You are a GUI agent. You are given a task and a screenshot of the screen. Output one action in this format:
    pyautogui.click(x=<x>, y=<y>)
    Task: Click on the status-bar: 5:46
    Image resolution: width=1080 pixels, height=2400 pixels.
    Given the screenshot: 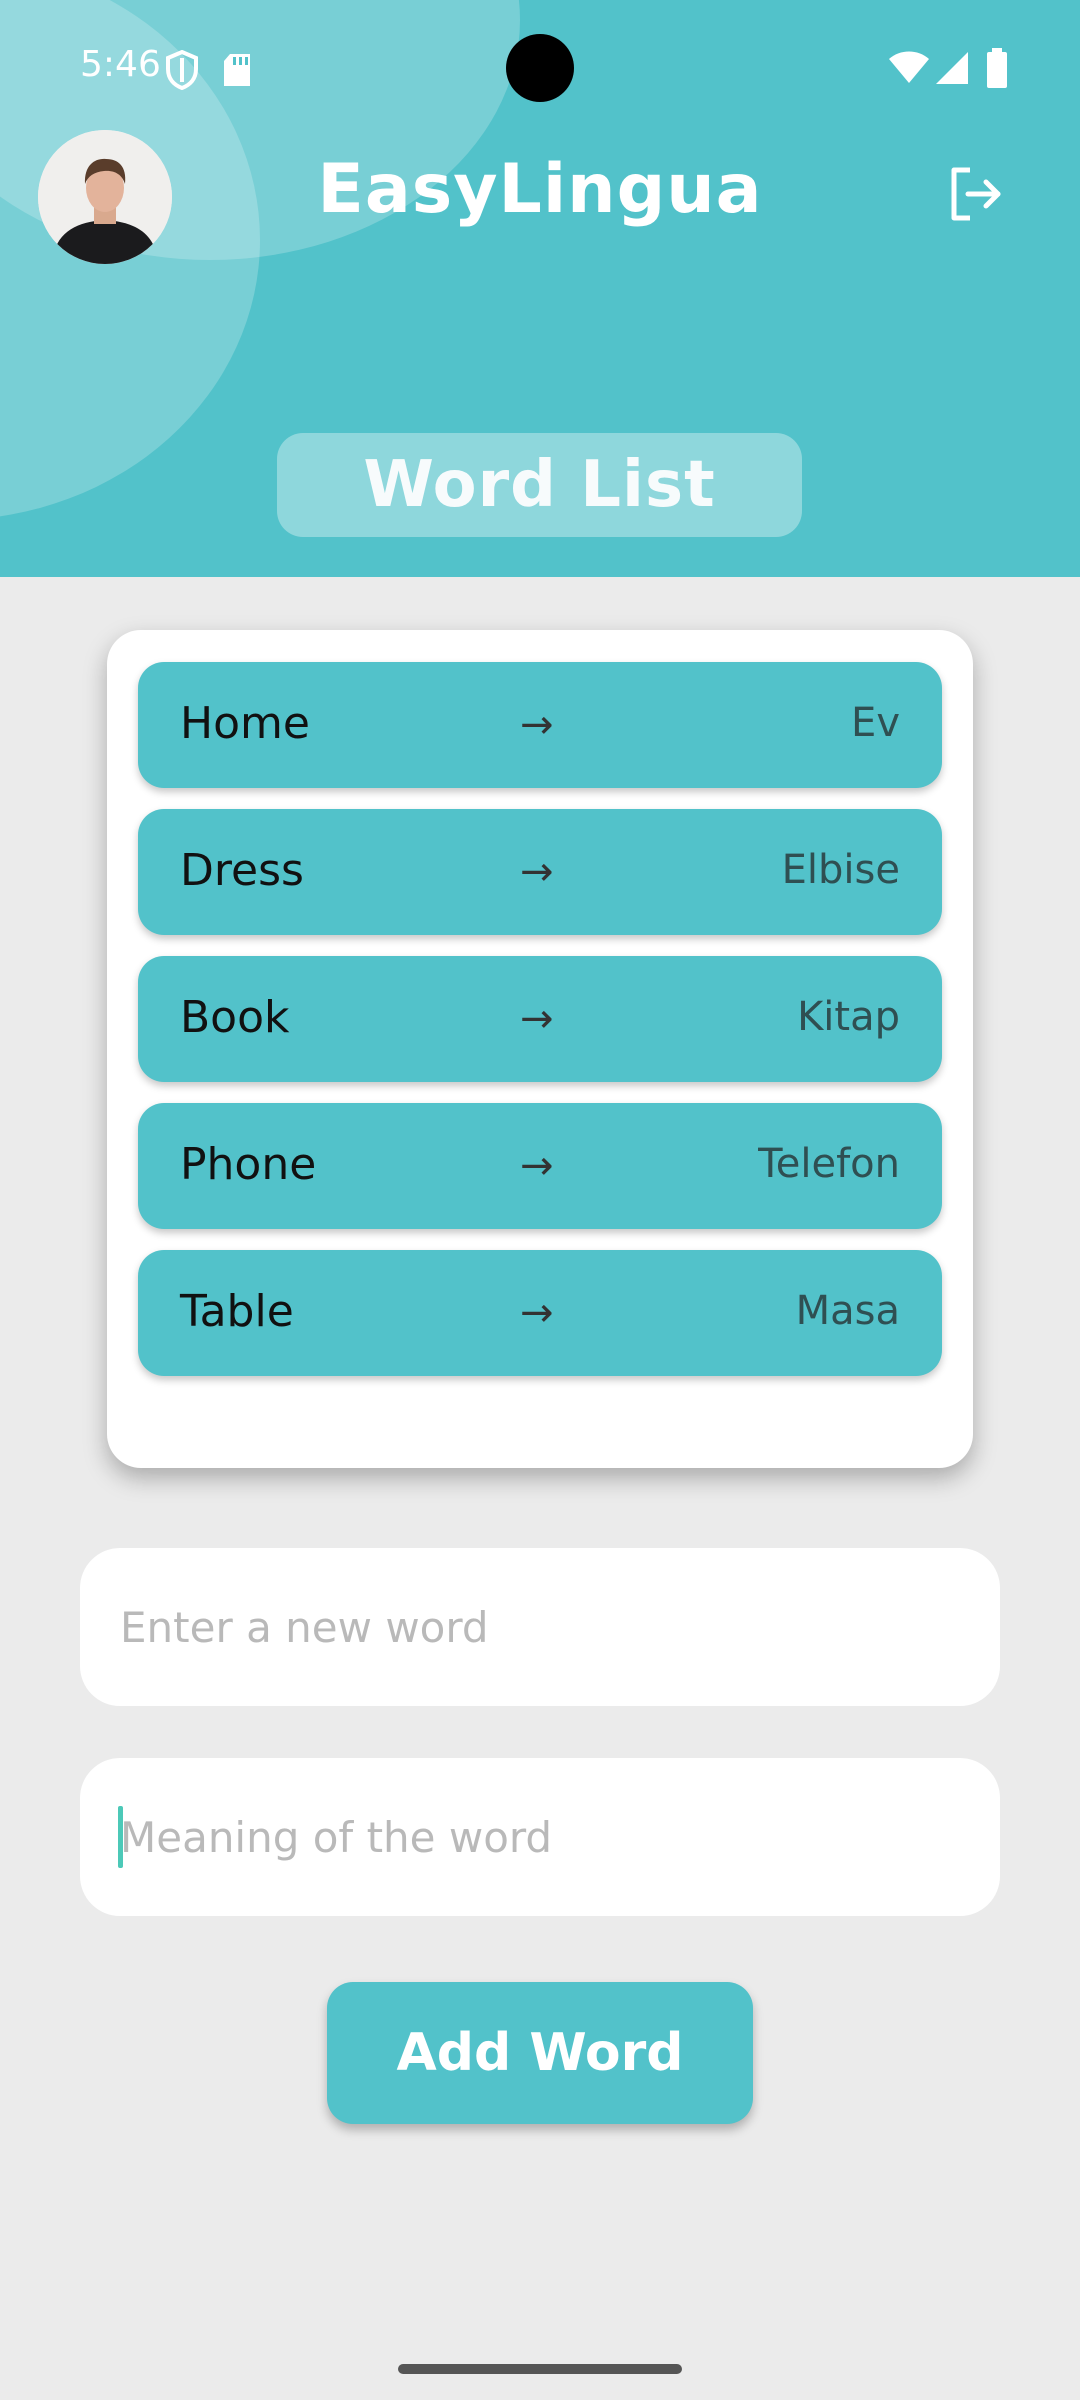 What is the action you would take?
    pyautogui.click(x=540, y=67)
    